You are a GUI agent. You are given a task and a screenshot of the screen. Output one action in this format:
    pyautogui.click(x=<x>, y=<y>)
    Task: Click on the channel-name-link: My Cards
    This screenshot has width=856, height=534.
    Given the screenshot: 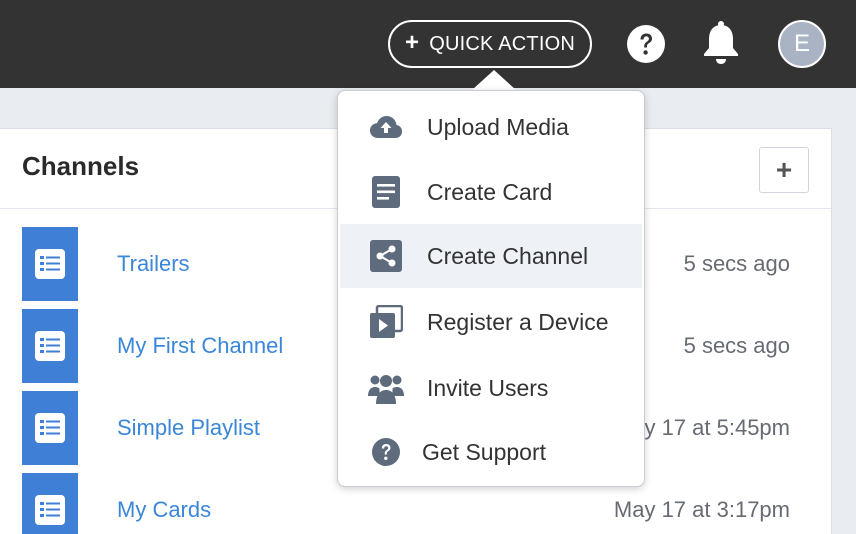 What is the action you would take?
    pyautogui.click(x=164, y=510)
    